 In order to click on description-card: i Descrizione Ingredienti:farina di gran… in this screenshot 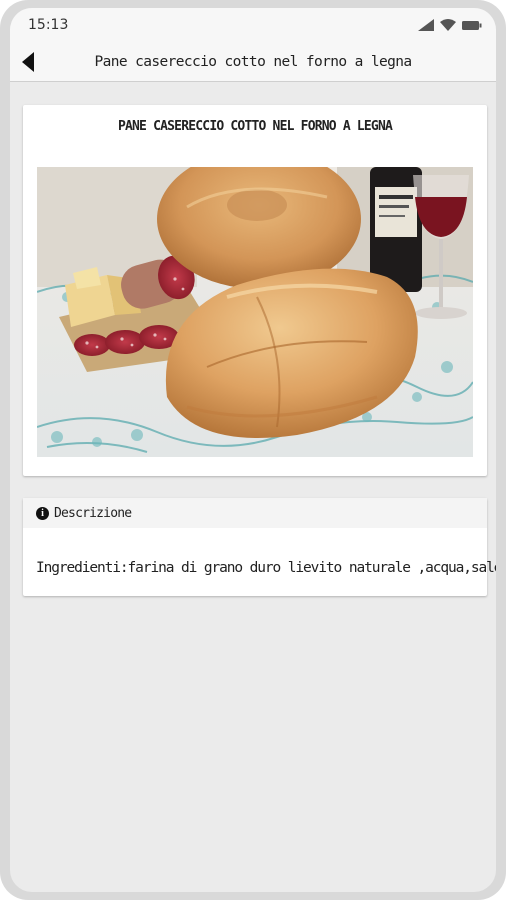, I will do `click(259, 547)`.